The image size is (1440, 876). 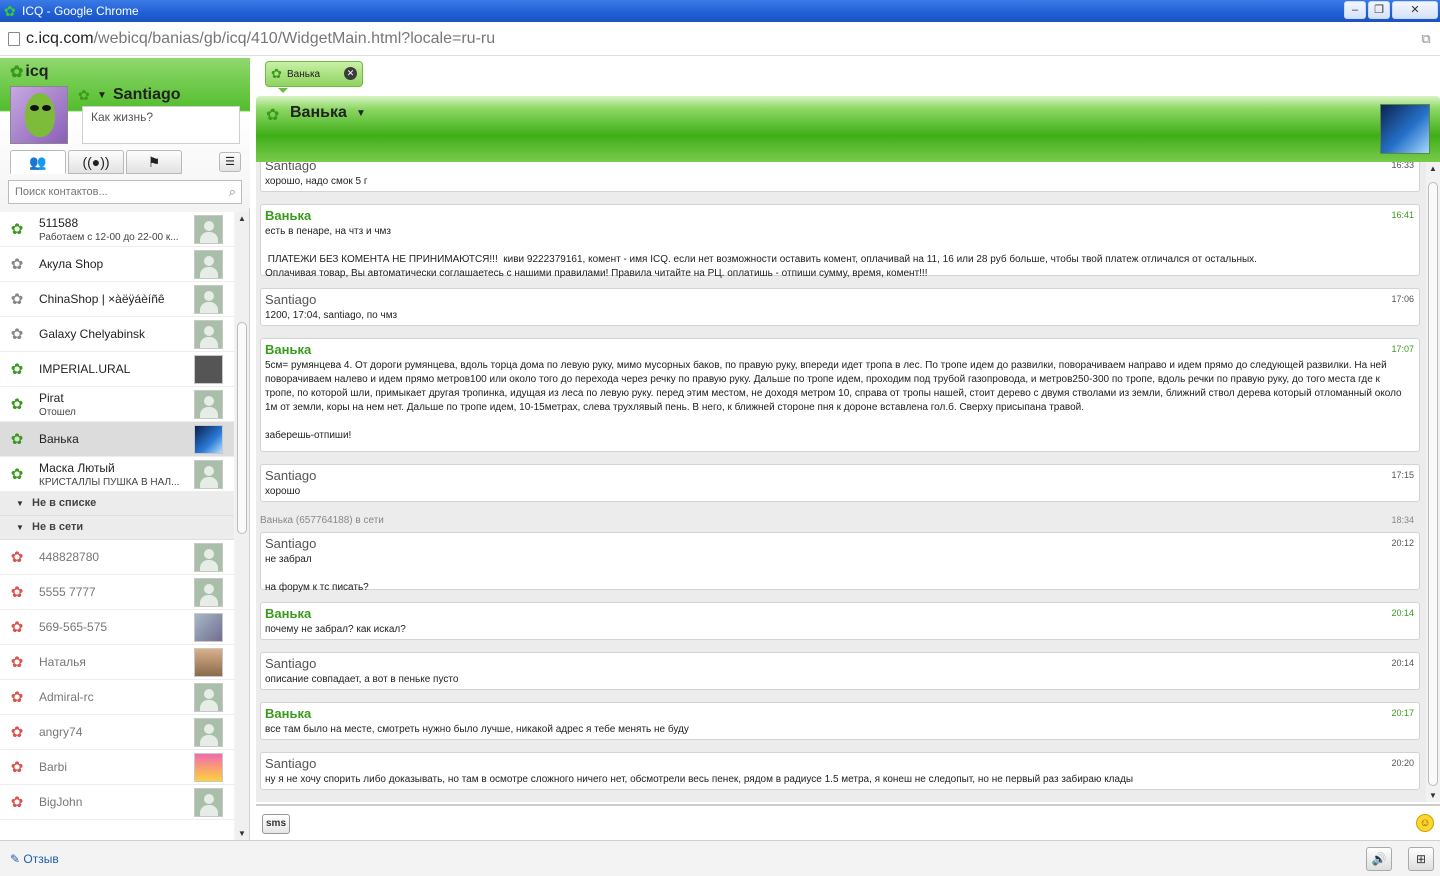 What do you see at coordinates (80, 11) in the screenshot?
I see `window-title: ICQ - Google Chrome` at bounding box center [80, 11].